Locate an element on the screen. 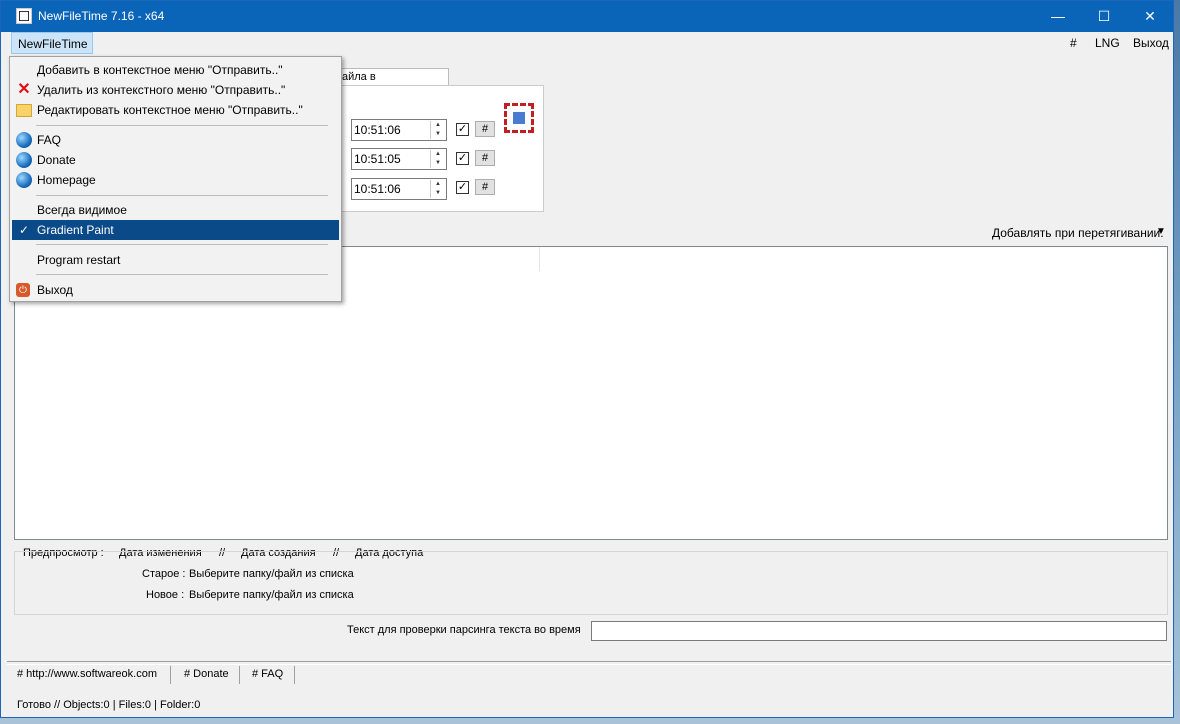 This screenshot has height=724, width=1180. drag-add-label: Добавлять при перетягивании: is located at coordinates (1078, 233).